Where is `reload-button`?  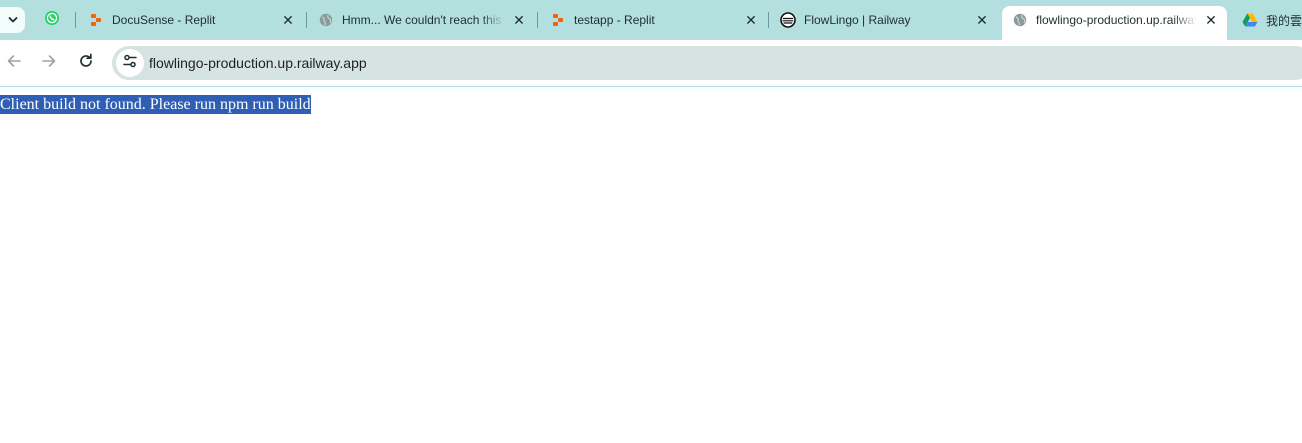 reload-button is located at coordinates (86, 63).